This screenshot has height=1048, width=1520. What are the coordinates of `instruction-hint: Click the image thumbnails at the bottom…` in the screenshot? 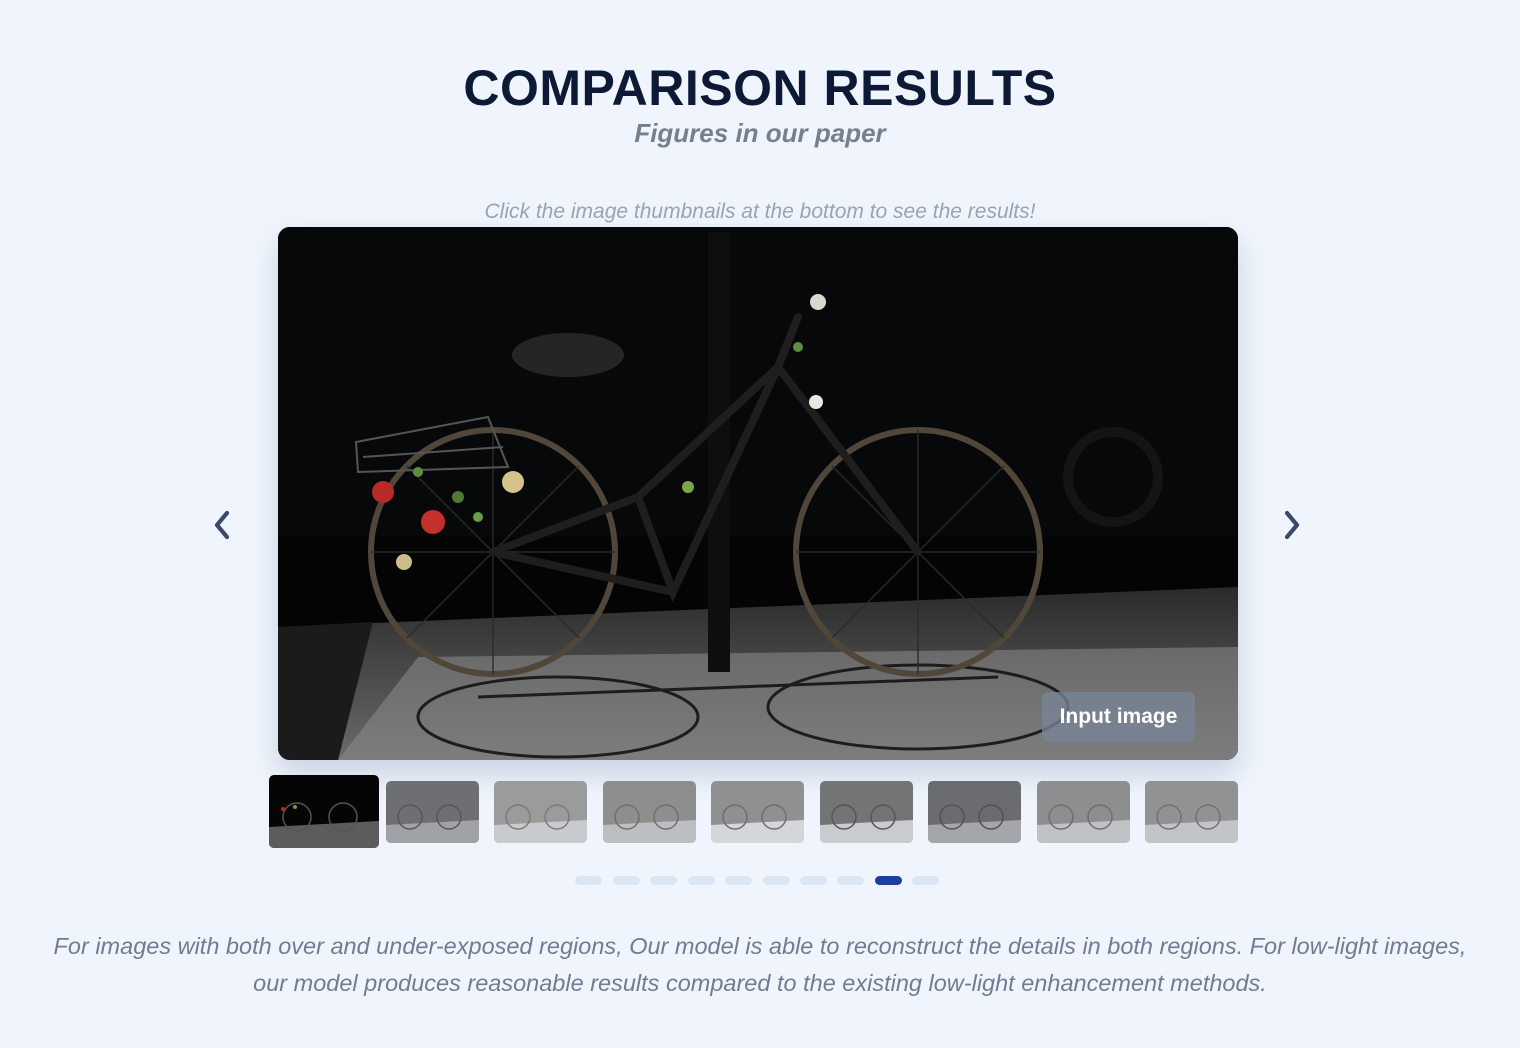 It's located at (760, 211).